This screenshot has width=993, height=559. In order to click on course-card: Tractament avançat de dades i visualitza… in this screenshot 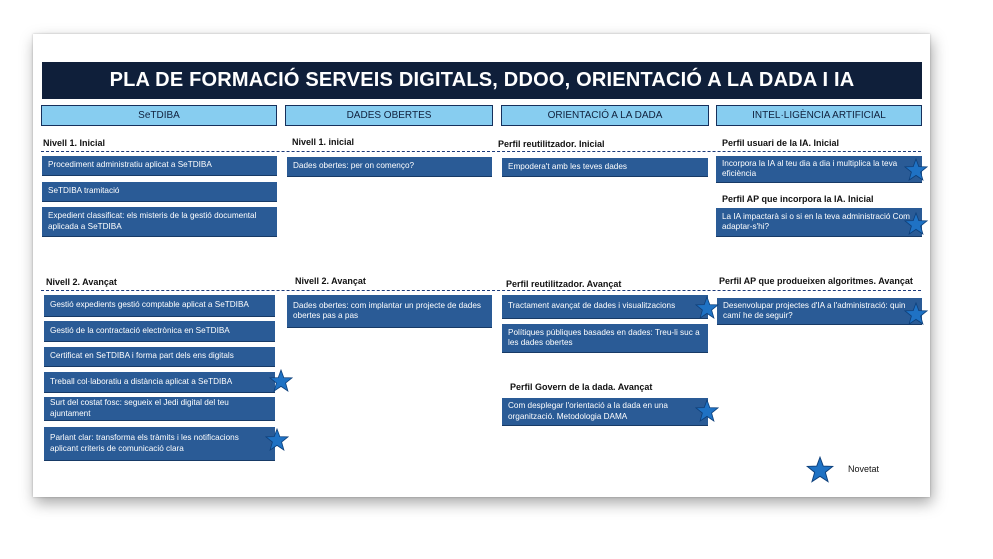, I will do `click(605, 307)`.